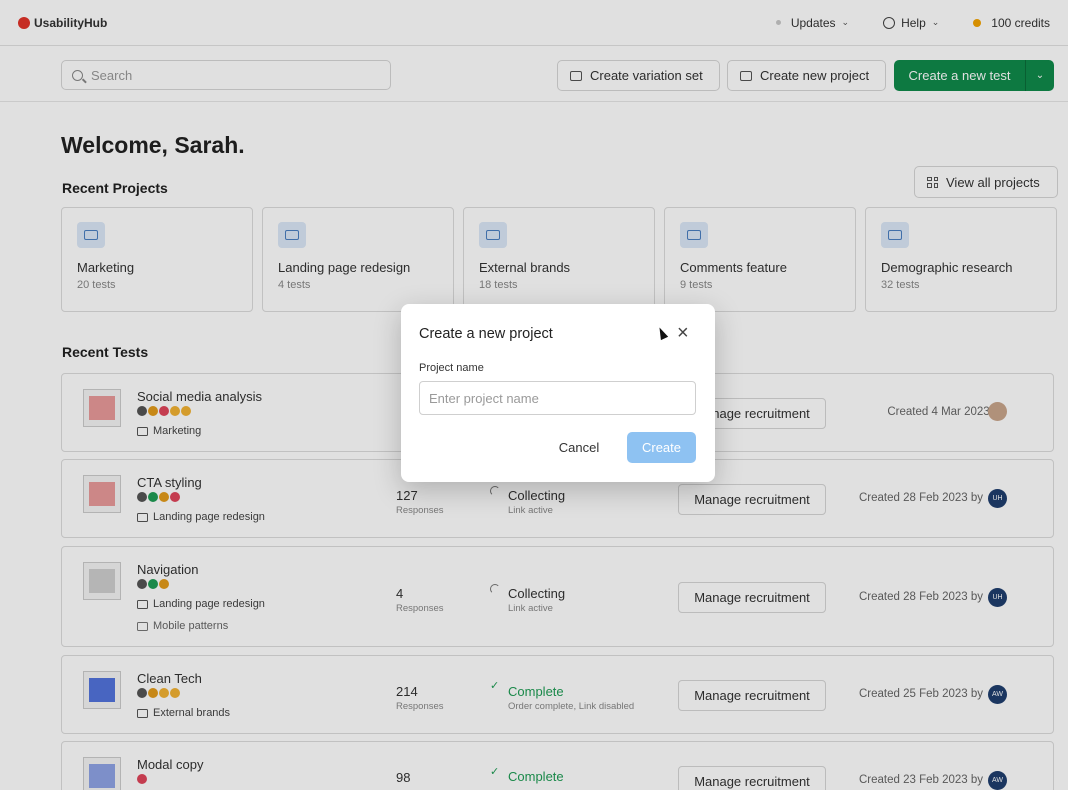 The image size is (1068, 790). Describe the element at coordinates (451, 368) in the screenshot. I see `project-name-label: Project name` at that location.